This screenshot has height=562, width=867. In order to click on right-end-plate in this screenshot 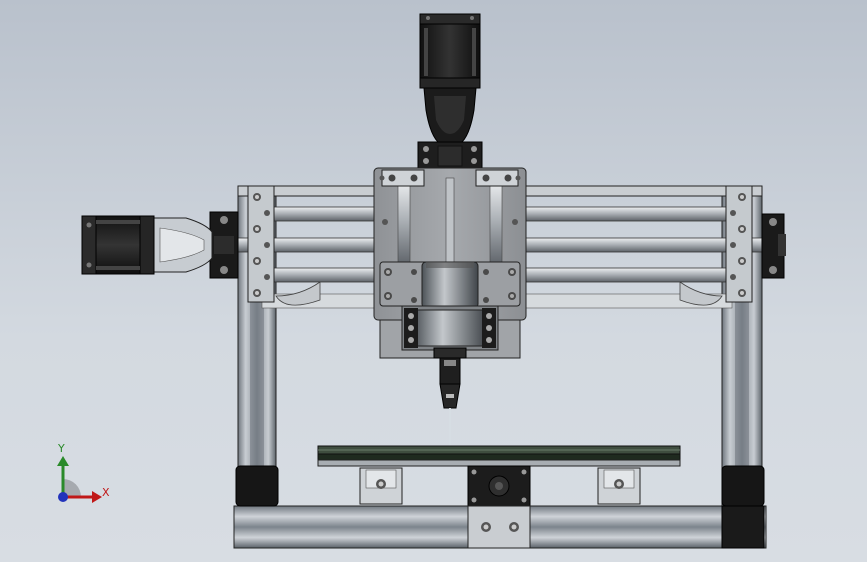, I will do `click(739, 244)`.